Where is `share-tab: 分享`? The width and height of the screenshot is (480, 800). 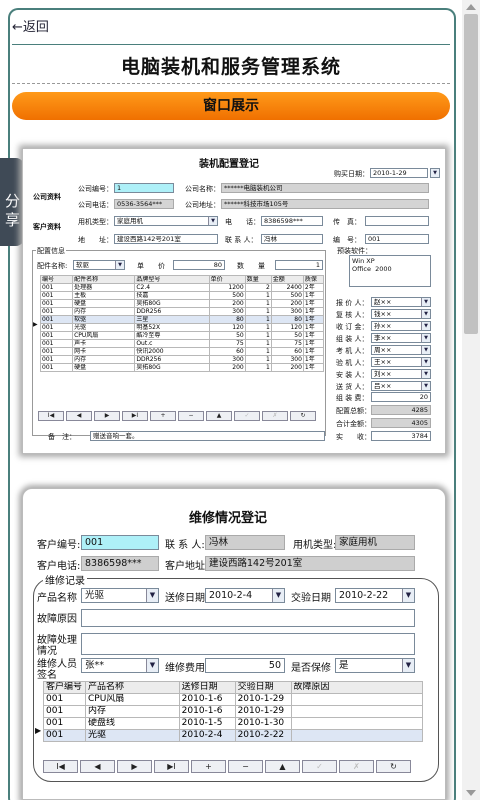 share-tab: 分享 is located at coordinates (12, 202).